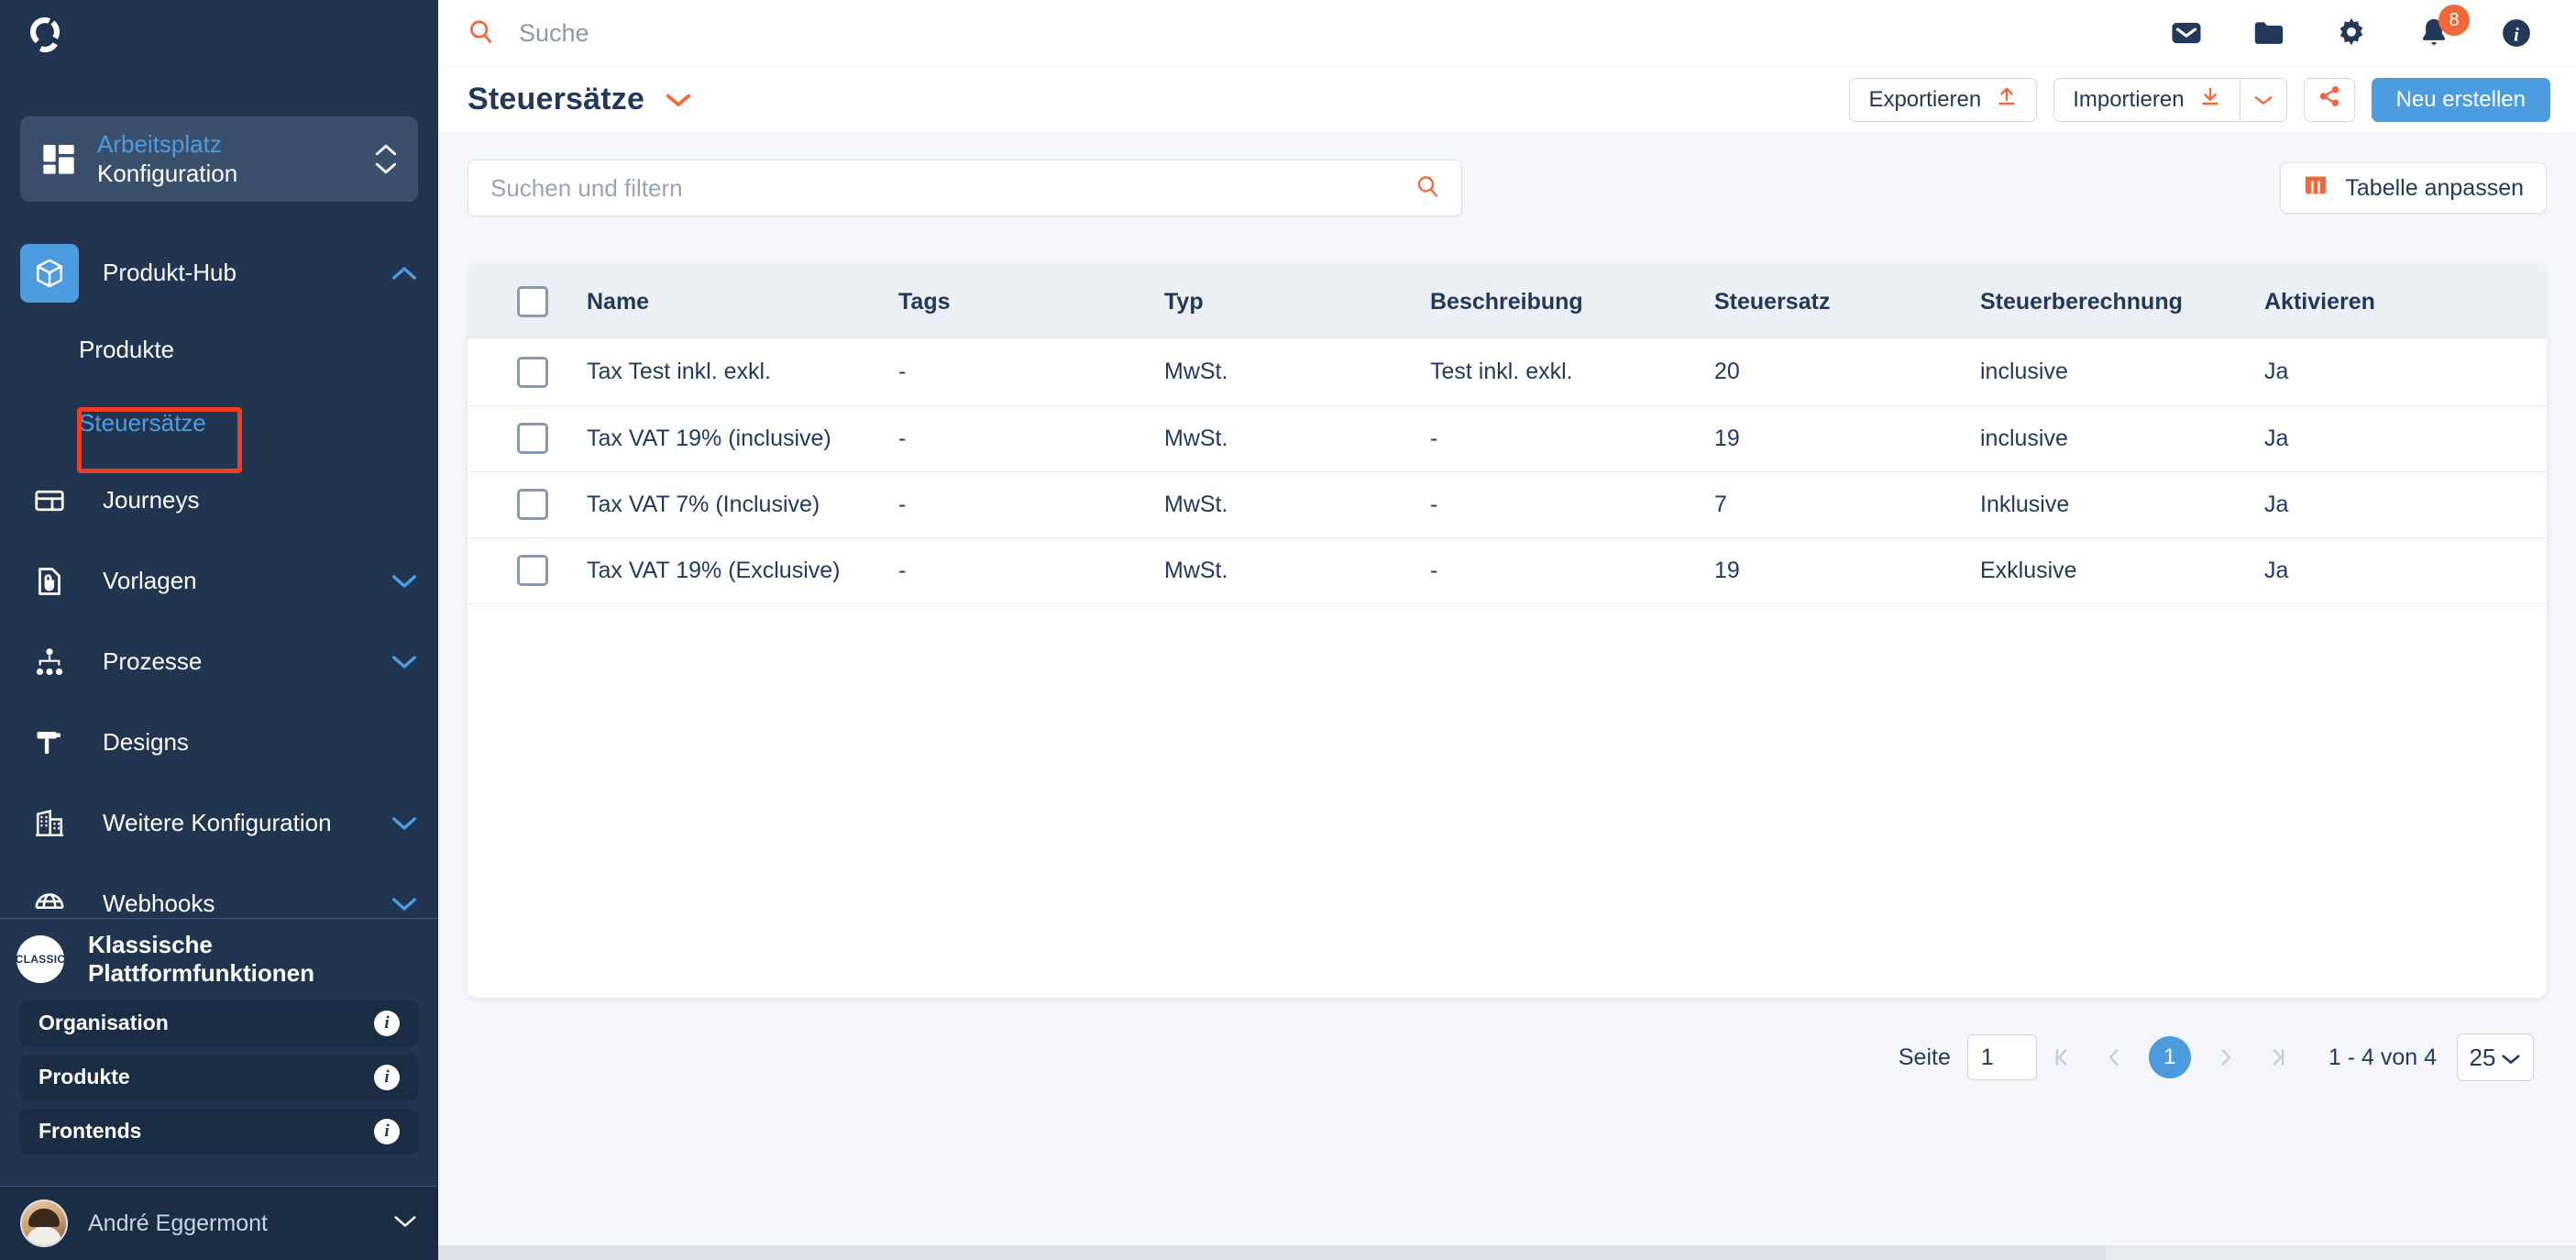 The height and width of the screenshot is (1260, 2576). What do you see at coordinates (219, 1223) in the screenshot?
I see `user-profile-bar: André Eggermont` at bounding box center [219, 1223].